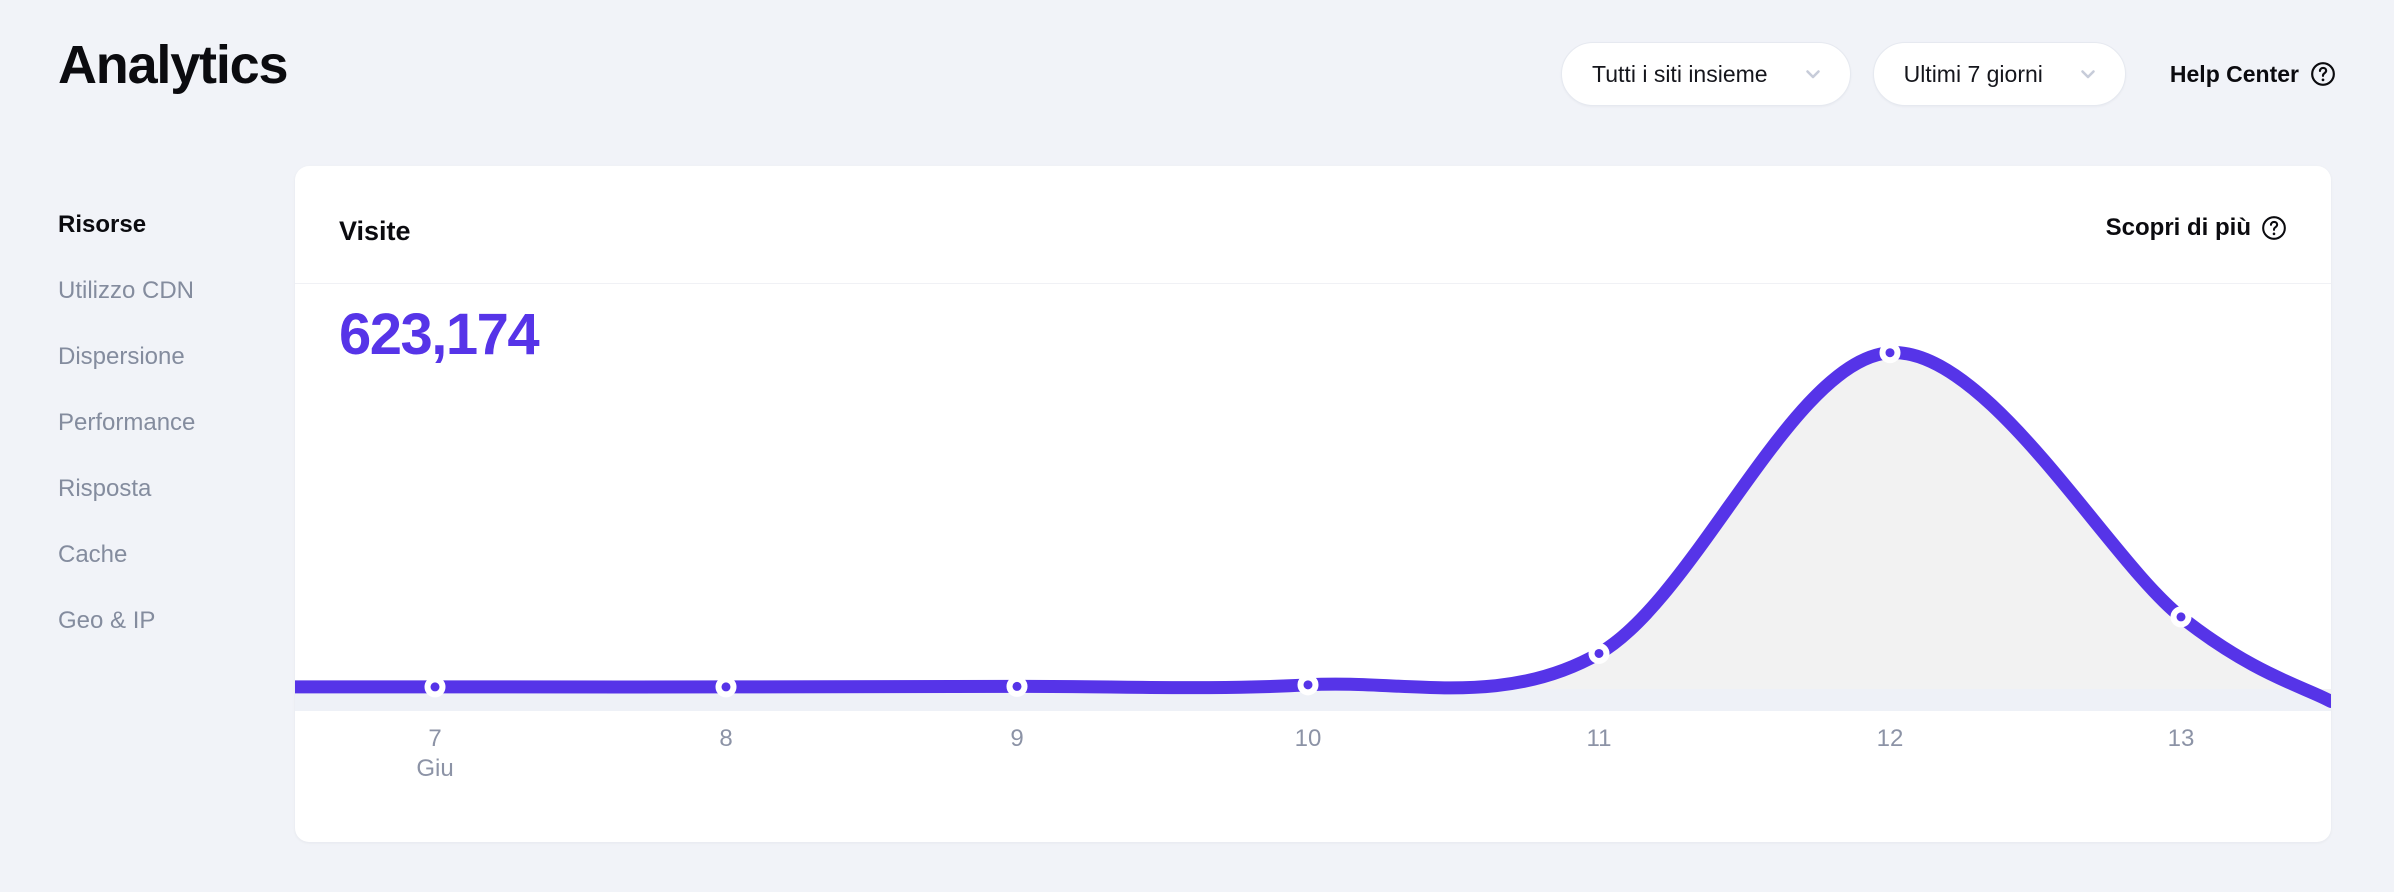  What do you see at coordinates (178, 357) in the screenshot?
I see `sidebar-item-dispersione: Dispersione` at bounding box center [178, 357].